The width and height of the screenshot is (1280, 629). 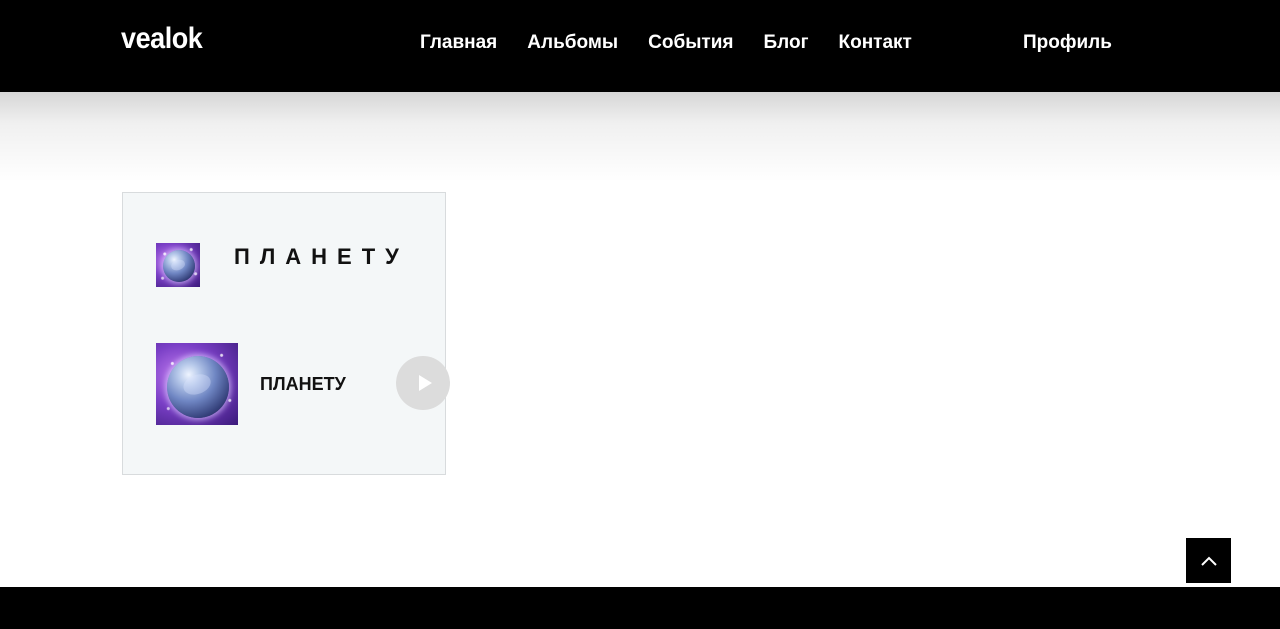 I want to click on album-title: ПЛАНЕТУ, so click(x=321, y=257).